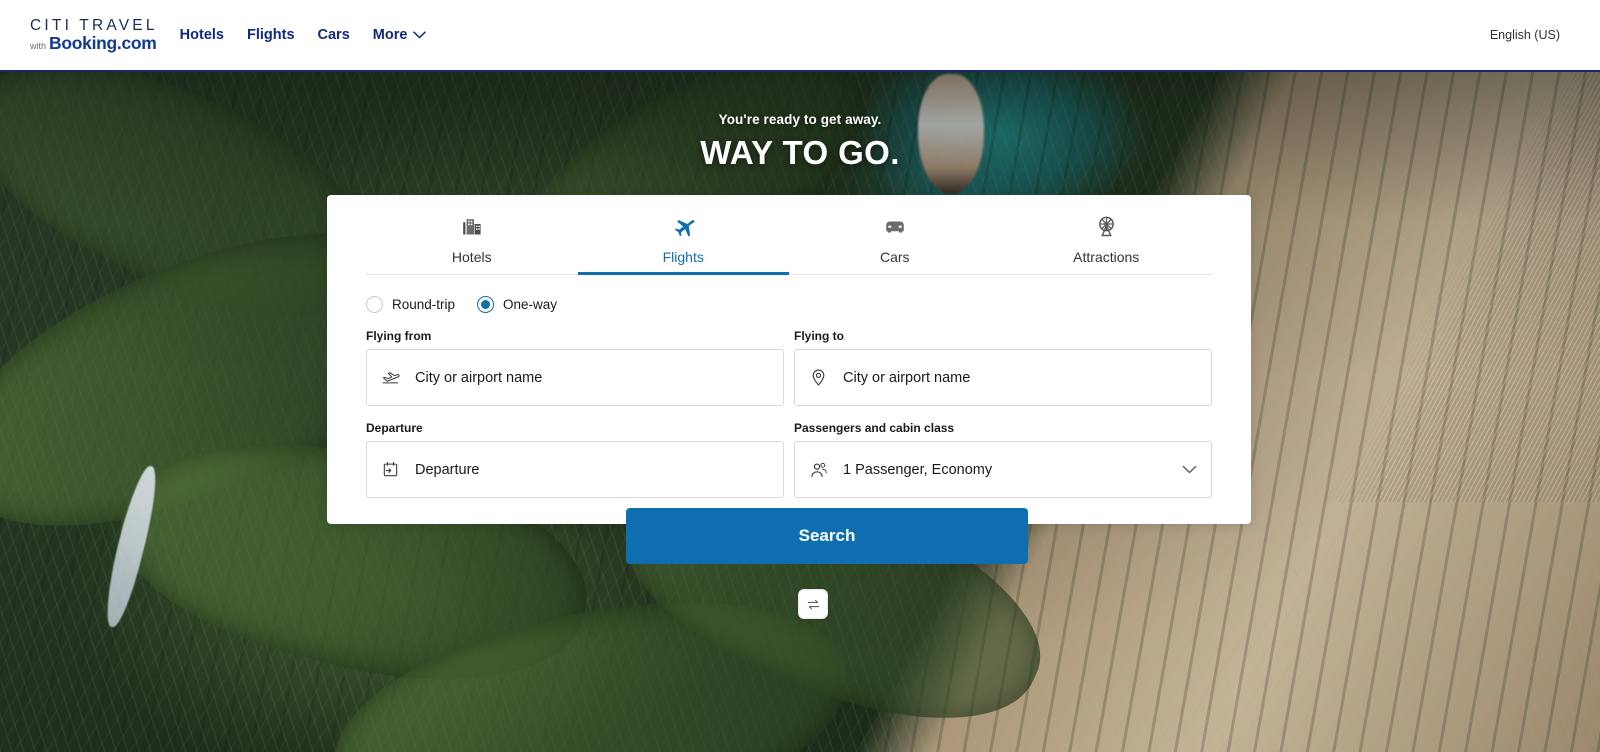 This screenshot has width=1600, height=752. What do you see at coordinates (530, 304) in the screenshot?
I see `radio-one-way-label: One-way` at bounding box center [530, 304].